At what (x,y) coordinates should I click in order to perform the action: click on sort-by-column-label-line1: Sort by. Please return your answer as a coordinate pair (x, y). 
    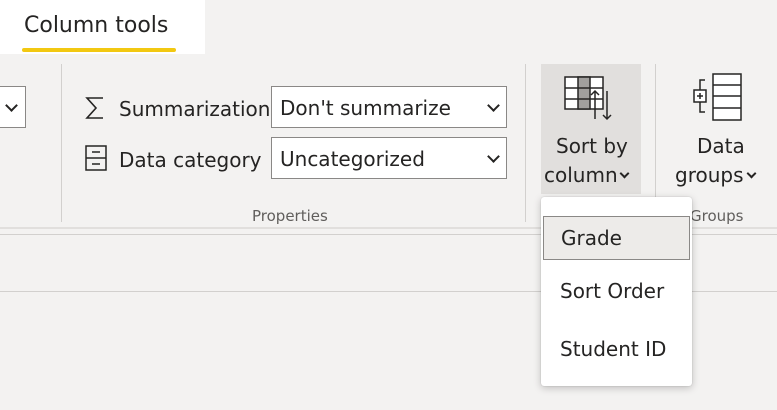
    Looking at the image, I should click on (592, 146).